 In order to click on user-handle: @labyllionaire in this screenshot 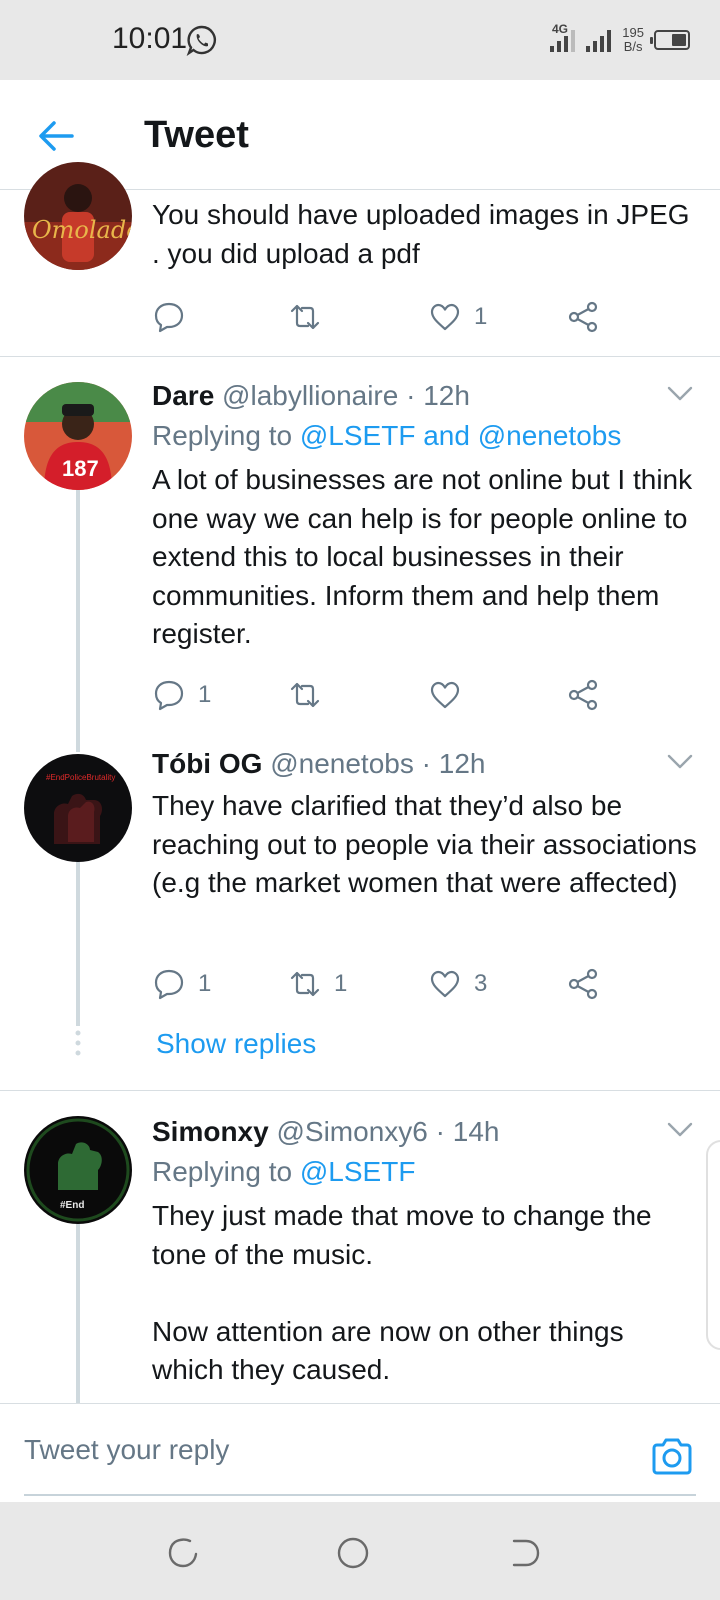, I will do `click(310, 395)`.